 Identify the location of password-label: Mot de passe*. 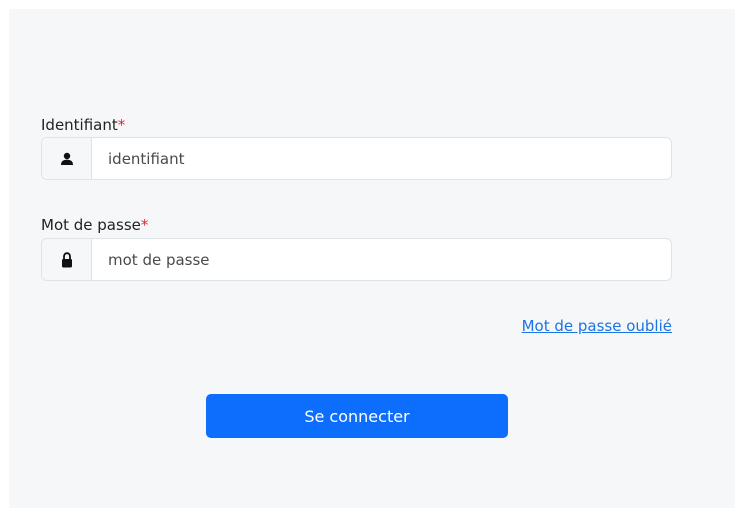
(94, 225).